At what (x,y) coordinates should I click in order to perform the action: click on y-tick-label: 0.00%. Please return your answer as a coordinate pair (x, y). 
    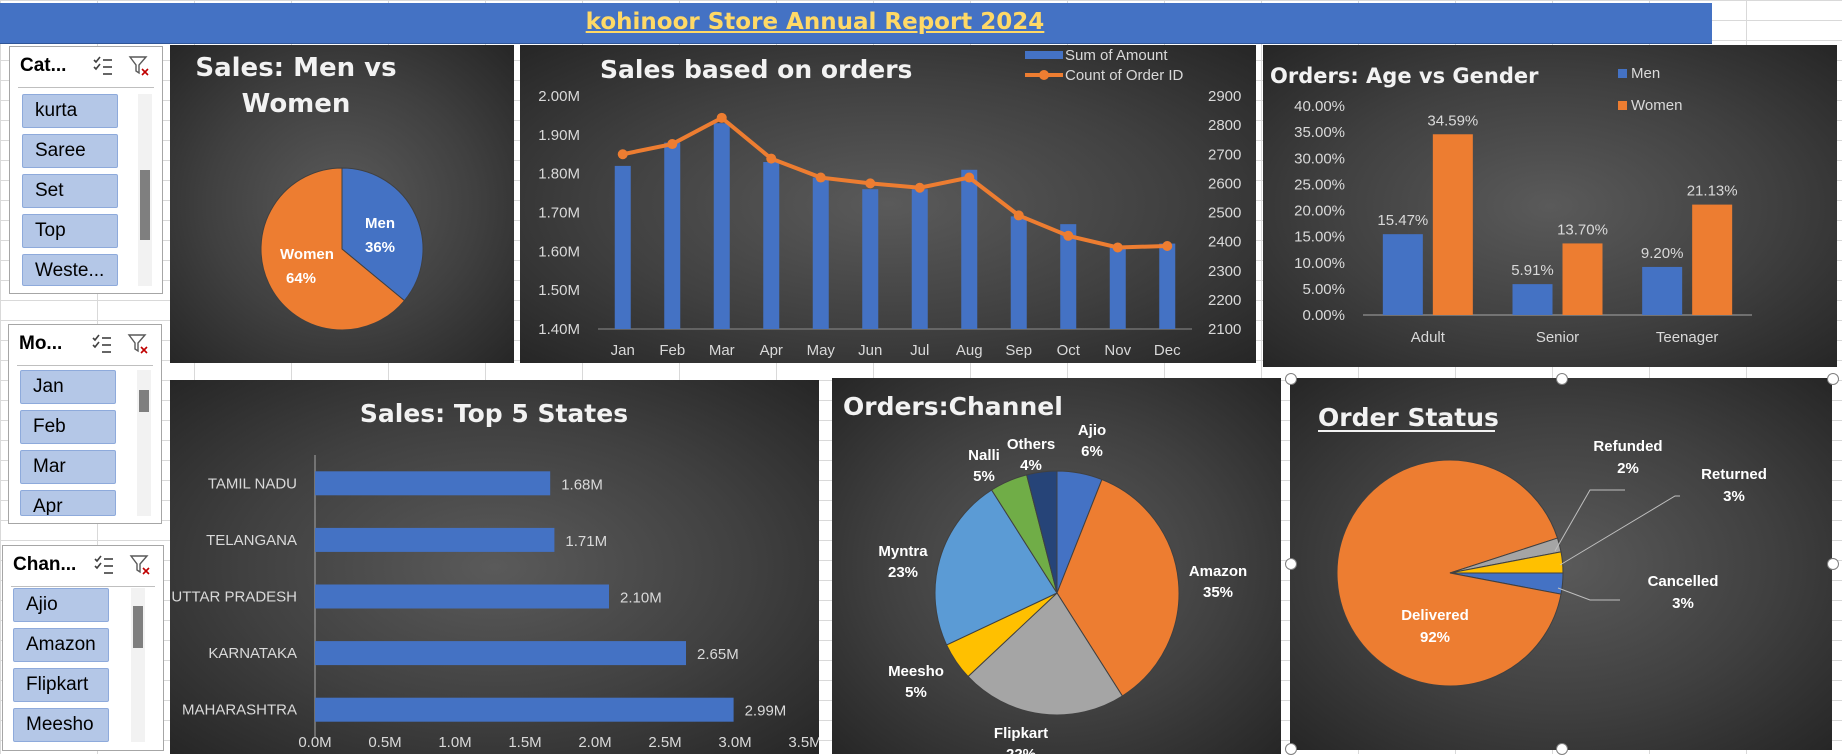
    Looking at the image, I should click on (1323, 315).